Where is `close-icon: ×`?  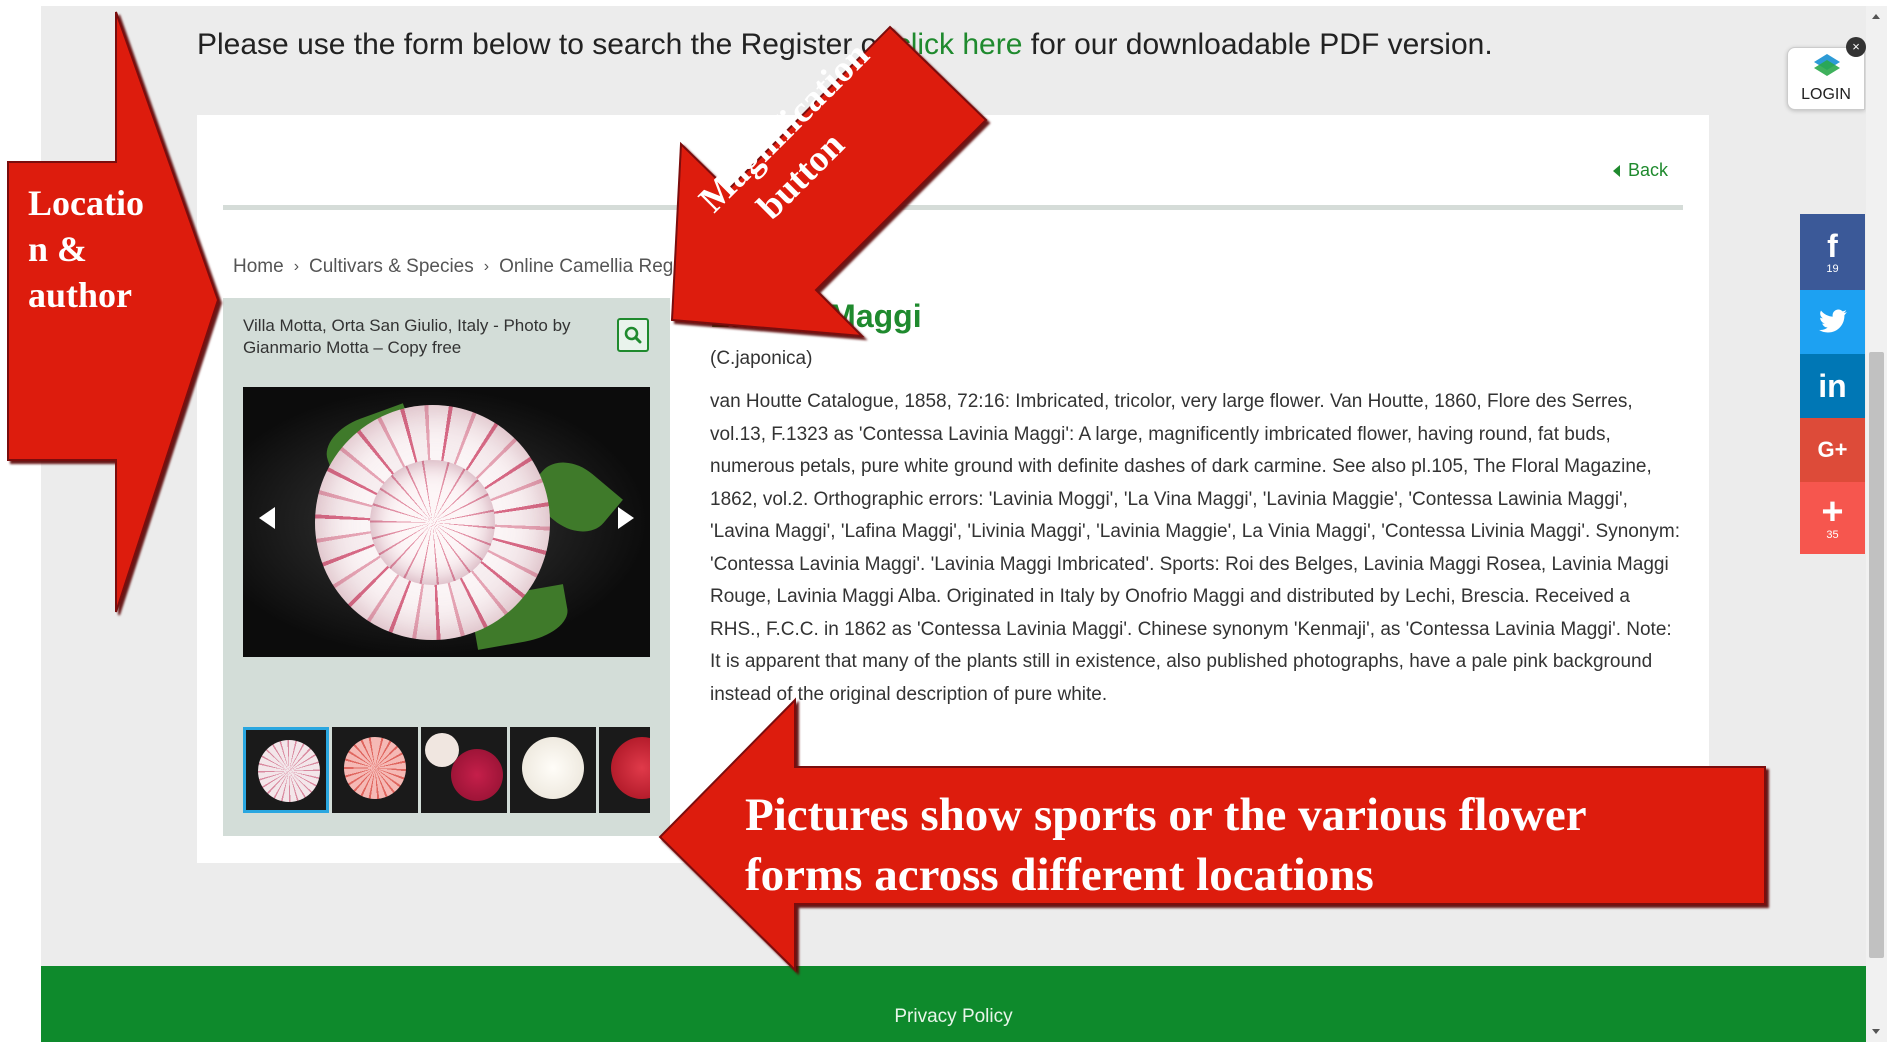 close-icon: × is located at coordinates (1856, 47).